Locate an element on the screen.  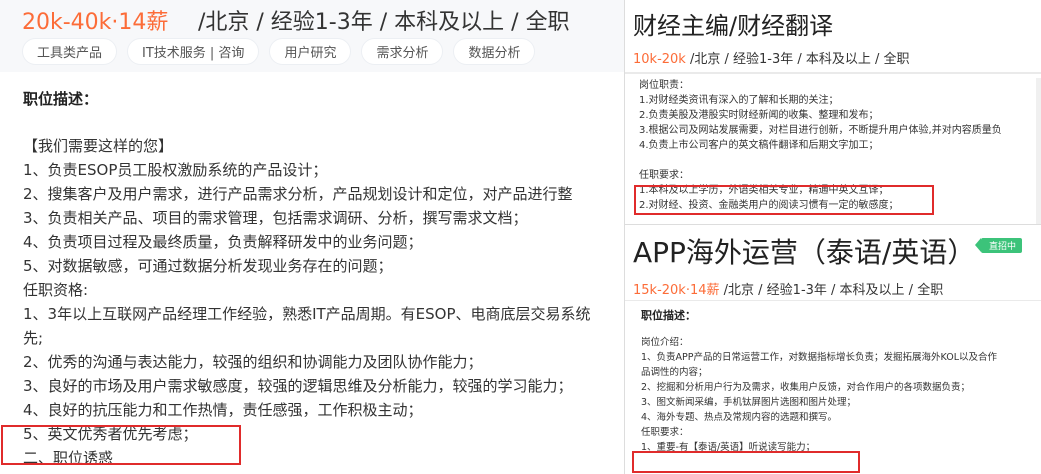
description-line: 2、挖掘和分析用户行为及需求，收集用户反馈，对合作用户的各项数据负责； is located at coordinates (806, 387).